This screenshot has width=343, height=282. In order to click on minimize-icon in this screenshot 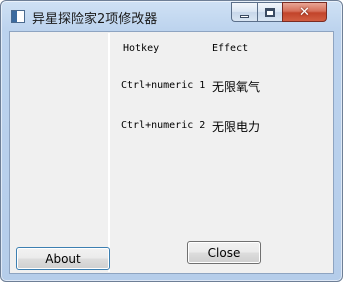, I will do `click(244, 16)`.